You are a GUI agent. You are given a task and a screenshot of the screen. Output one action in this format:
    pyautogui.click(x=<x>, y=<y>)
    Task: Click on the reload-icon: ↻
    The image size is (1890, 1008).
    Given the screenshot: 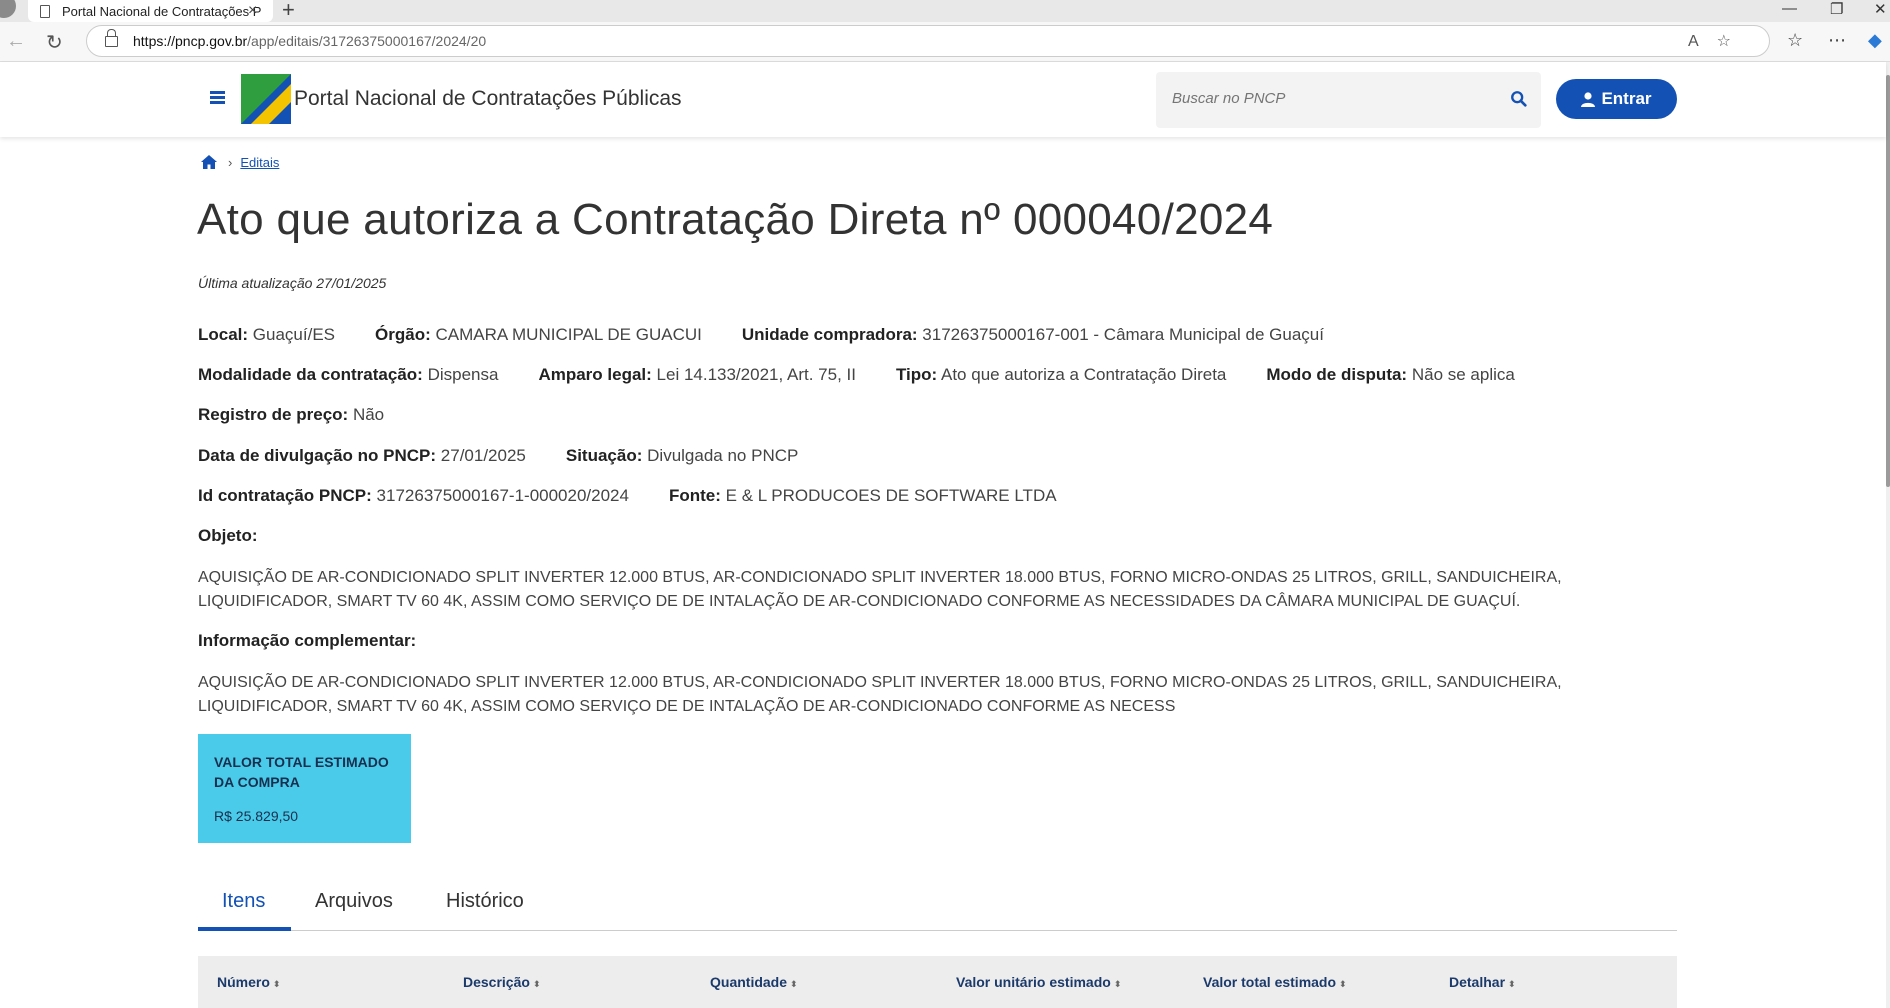 What is the action you would take?
    pyautogui.click(x=54, y=42)
    